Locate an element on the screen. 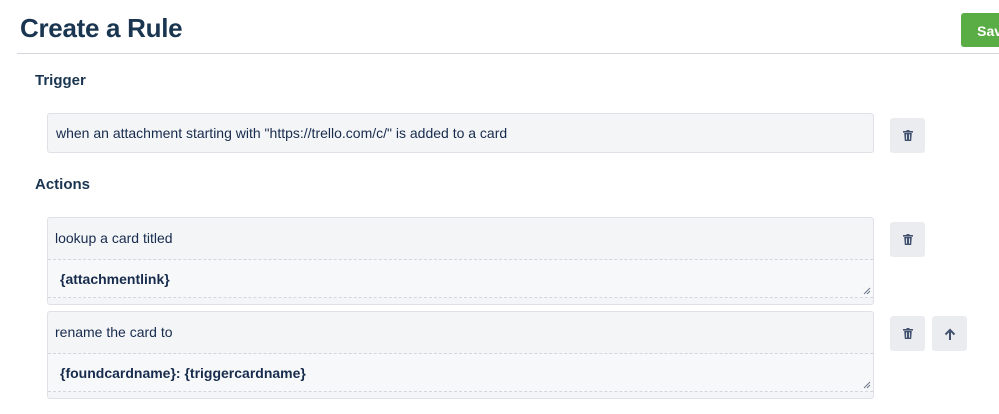  trigger-heading: Trigger is located at coordinates (60, 80).